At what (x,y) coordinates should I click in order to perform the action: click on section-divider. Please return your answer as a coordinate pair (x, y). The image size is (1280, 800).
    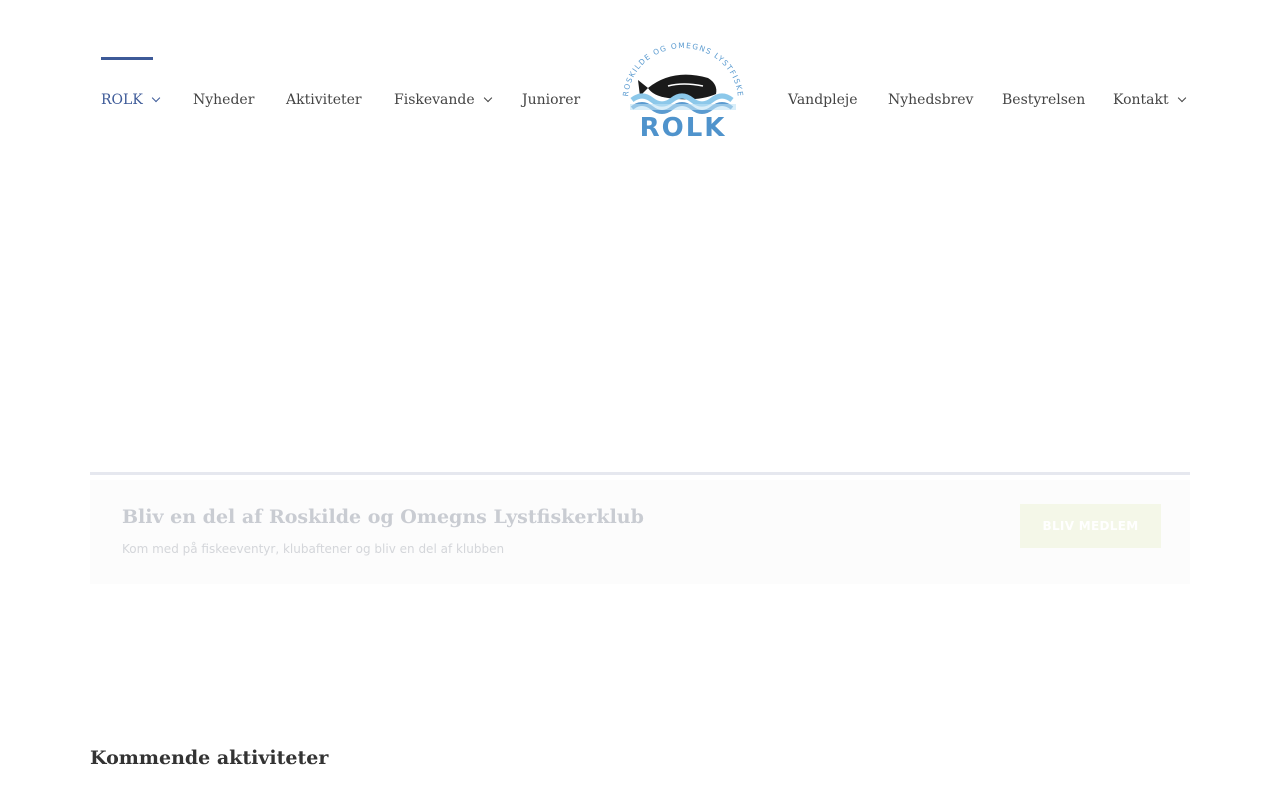
    Looking at the image, I should click on (640, 473).